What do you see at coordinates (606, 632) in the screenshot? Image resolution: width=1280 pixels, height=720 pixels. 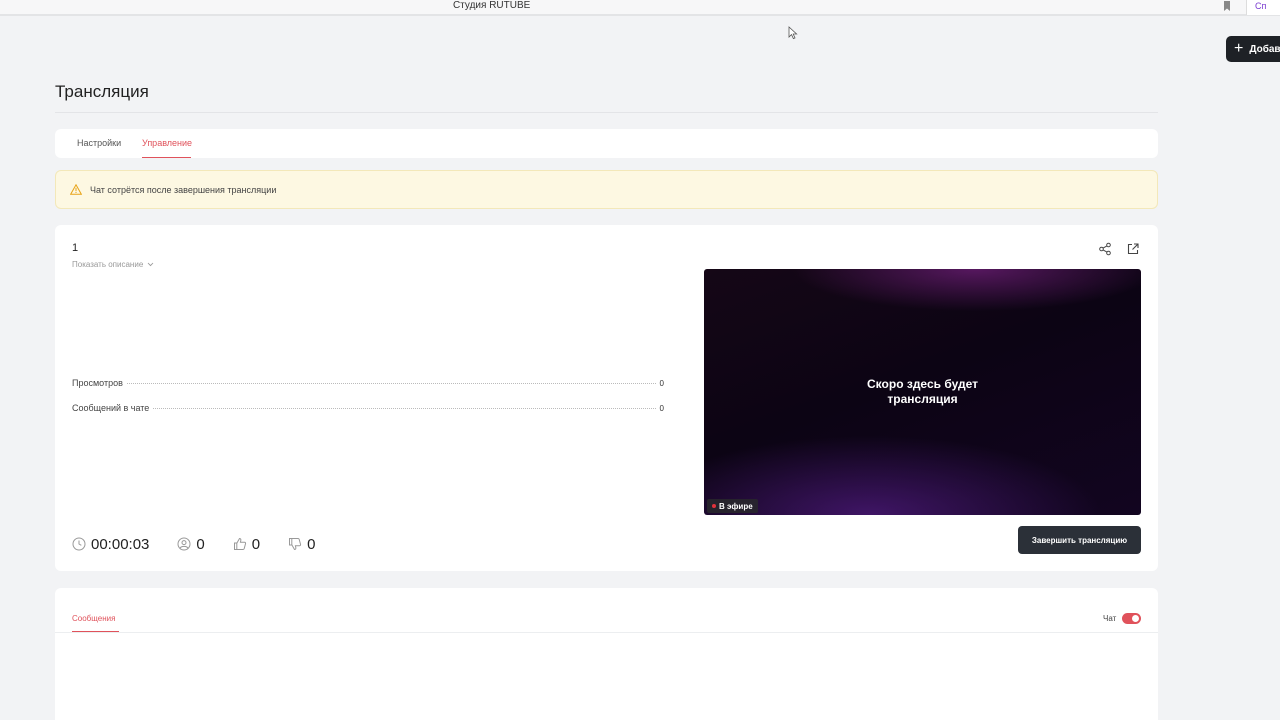 I see `panel-divider` at bounding box center [606, 632].